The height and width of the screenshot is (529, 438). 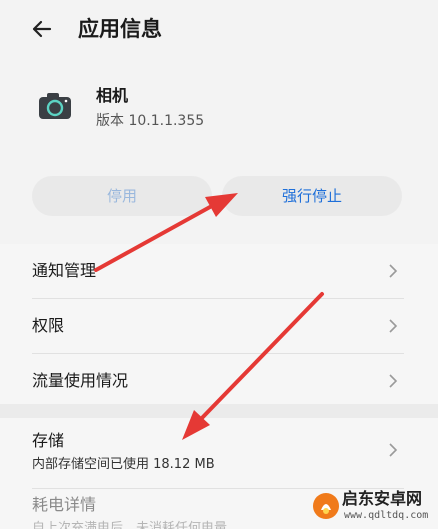 I want to click on list-item-label: 通知管理, so click(x=64, y=270).